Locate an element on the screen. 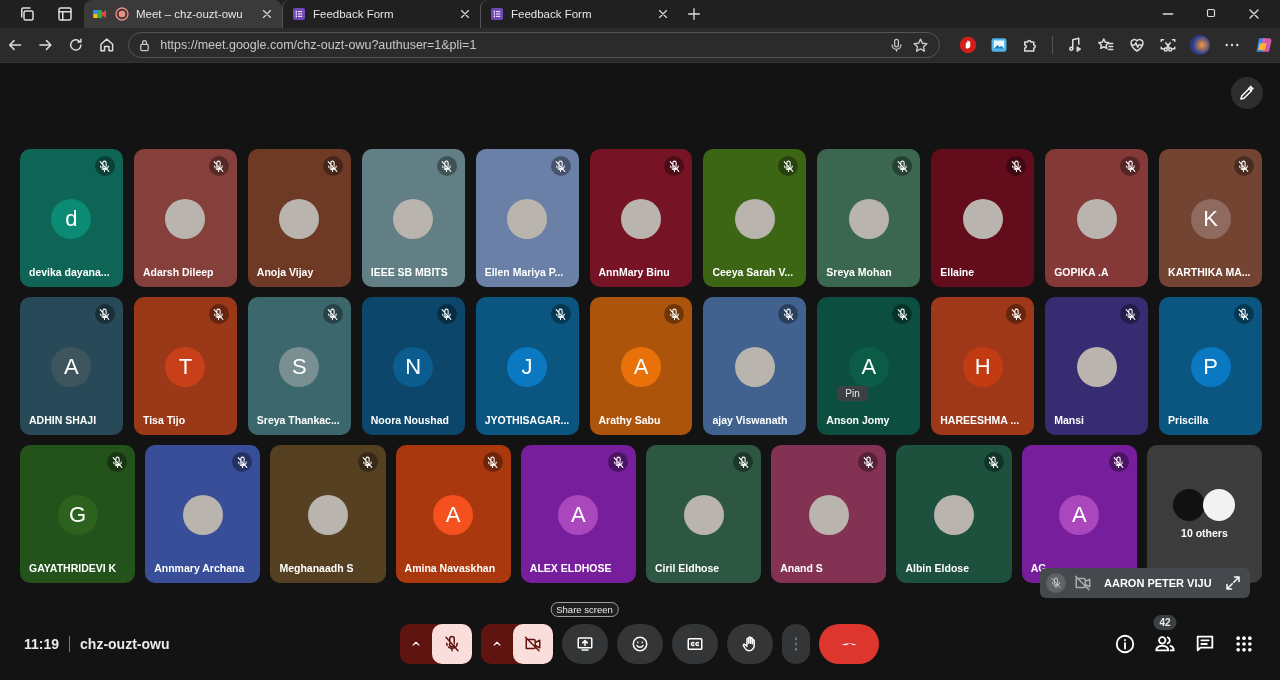 This screenshot has width=1280, height=680. participant-tile: Annmary Archana is located at coordinates (203, 514).